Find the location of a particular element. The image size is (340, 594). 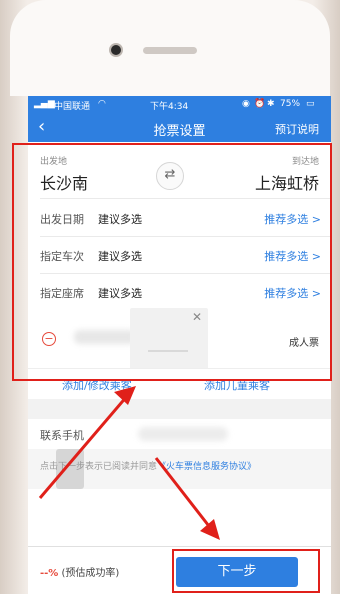

arrow-head-lower is located at coordinates (210, 529).